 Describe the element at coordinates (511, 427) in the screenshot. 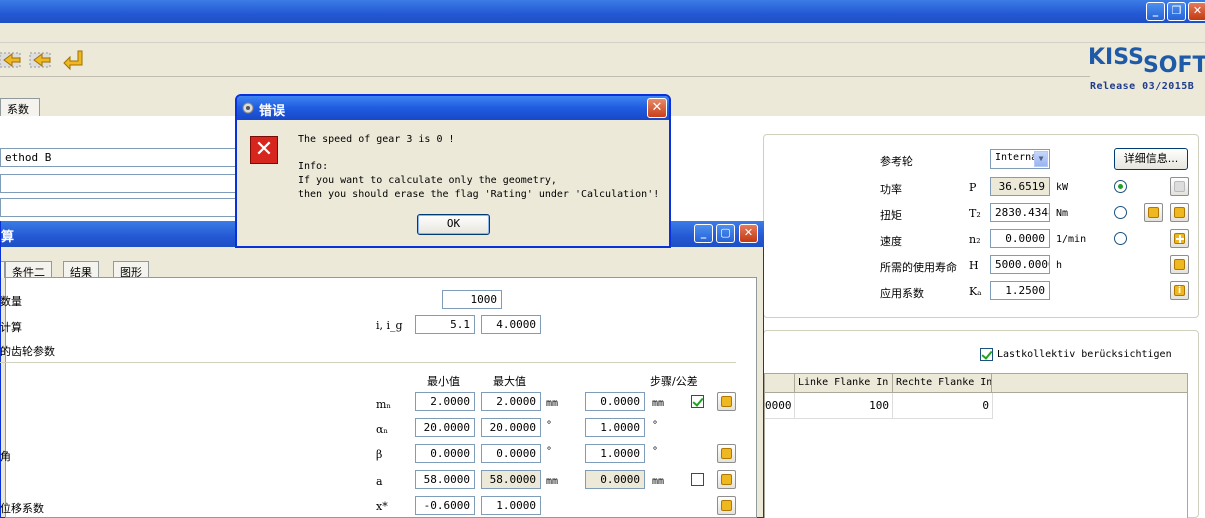

I see `pressure-angle-max-field: 20.0000` at that location.